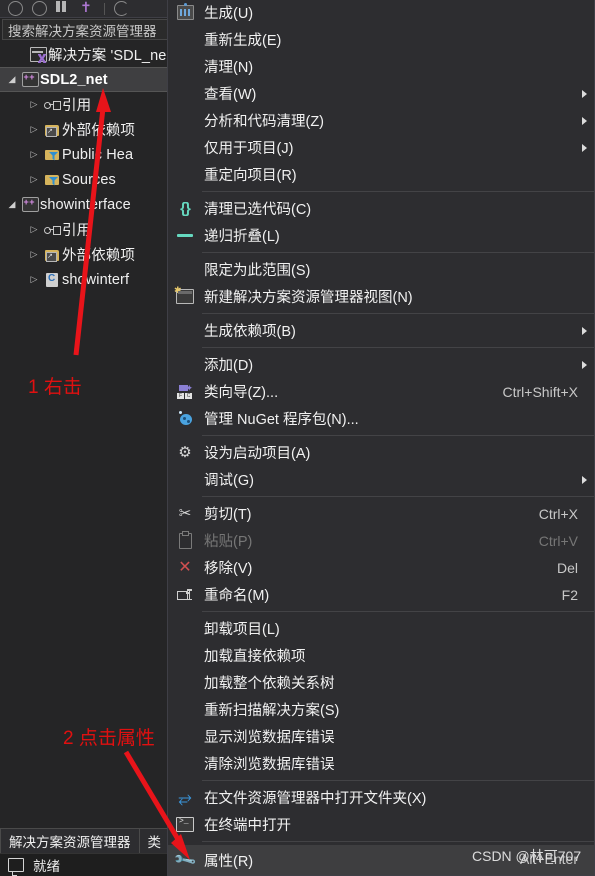  Describe the element at coordinates (381, 208) in the screenshot. I see `menu-item-cleanup-selected-code: {} 清理已选代码(C)` at that location.